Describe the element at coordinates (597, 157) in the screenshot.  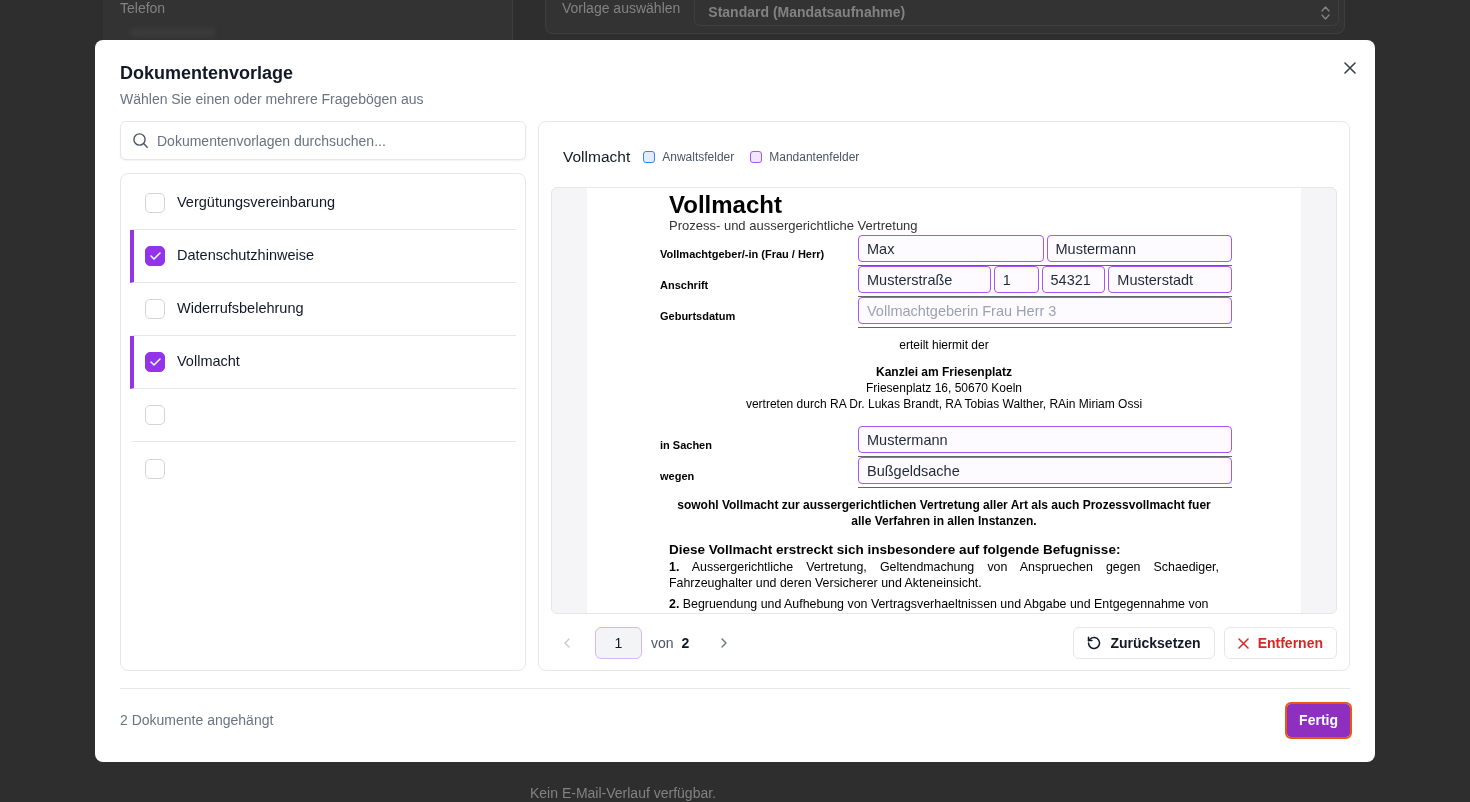
I see `preview-title: Vollmacht` at that location.